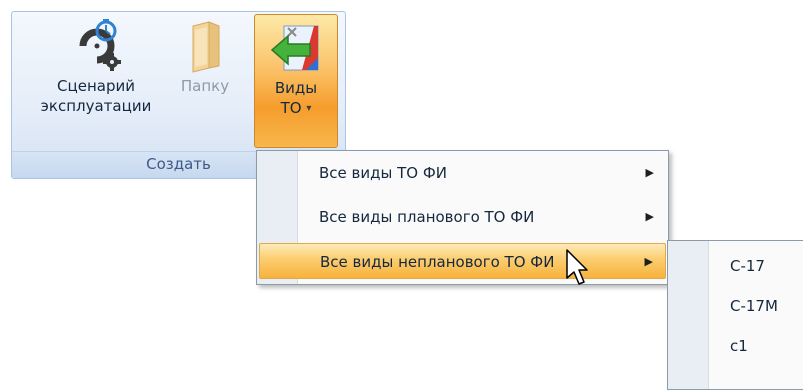 This screenshot has width=803, height=390. Describe the element at coordinates (309, 108) in the screenshot. I see `chevron-down-icon: ▾` at that location.